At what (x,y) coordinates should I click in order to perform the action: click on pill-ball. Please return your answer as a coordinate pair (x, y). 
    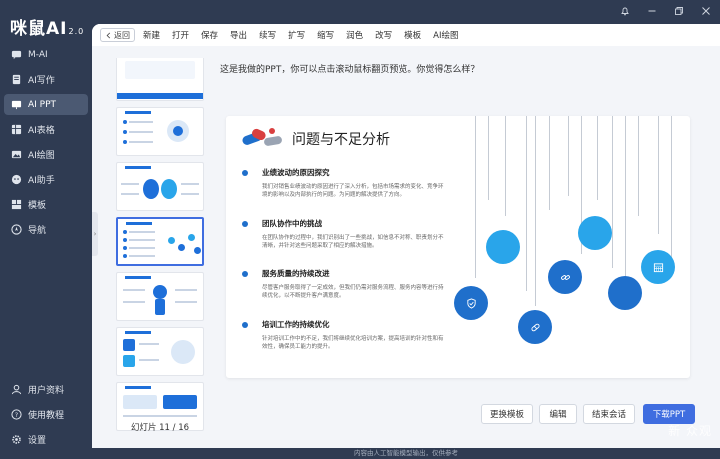
    Looking at the image, I should click on (535, 327).